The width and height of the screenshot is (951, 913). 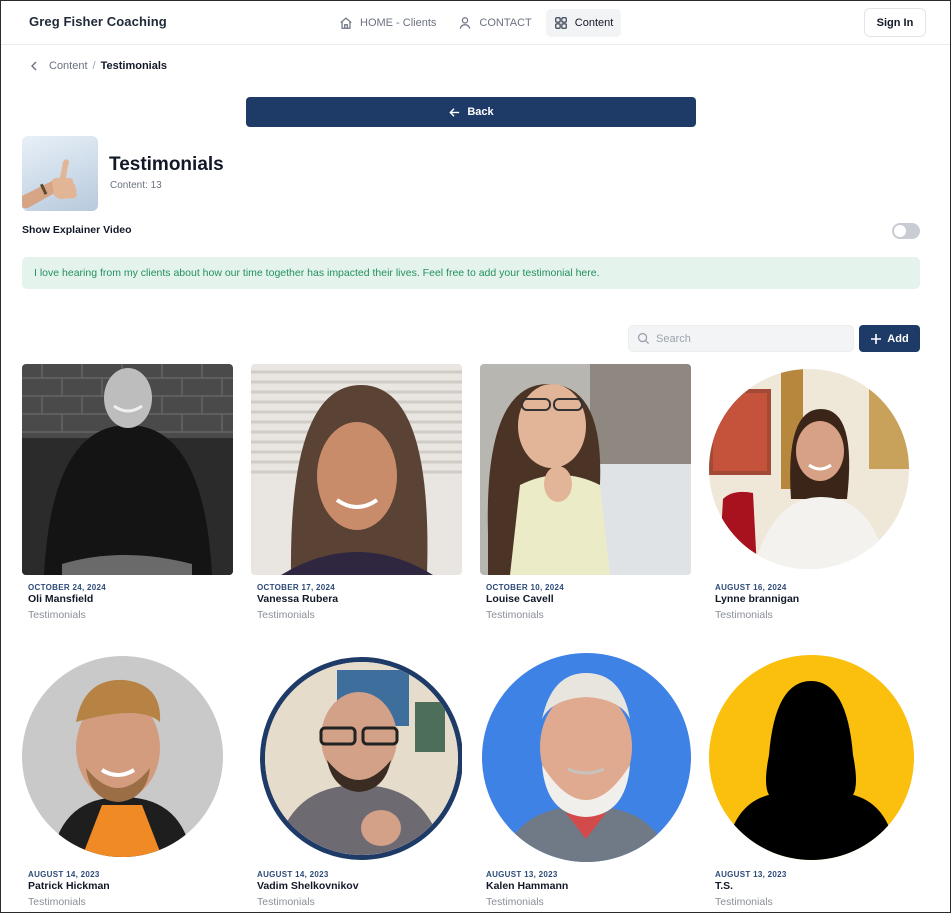 I want to click on silhouette-placeholder-icon, so click(x=811, y=757).